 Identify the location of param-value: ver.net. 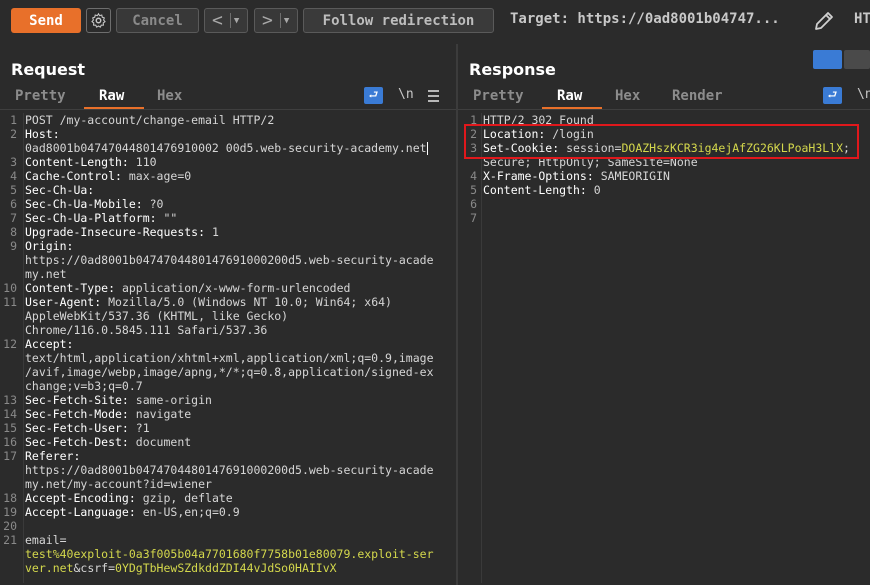
(49, 568).